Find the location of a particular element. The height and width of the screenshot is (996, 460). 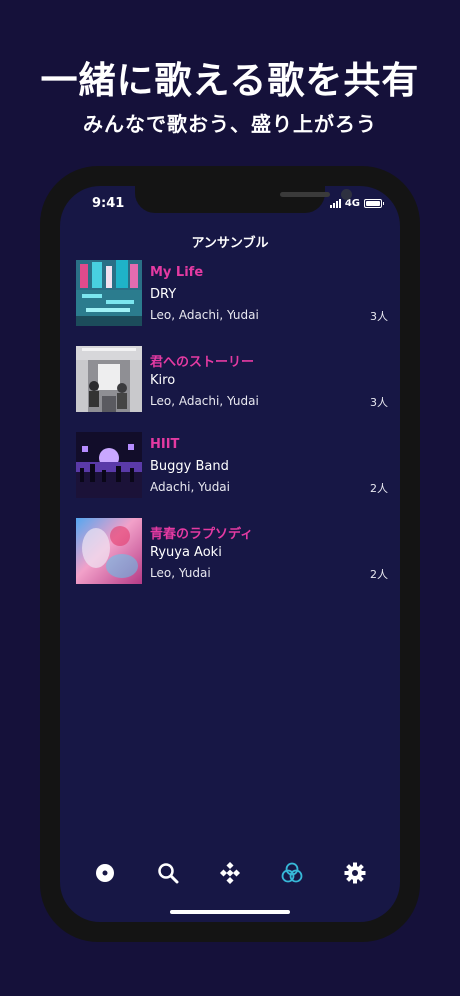

song-title: 君へのストーリー is located at coordinates (202, 362).